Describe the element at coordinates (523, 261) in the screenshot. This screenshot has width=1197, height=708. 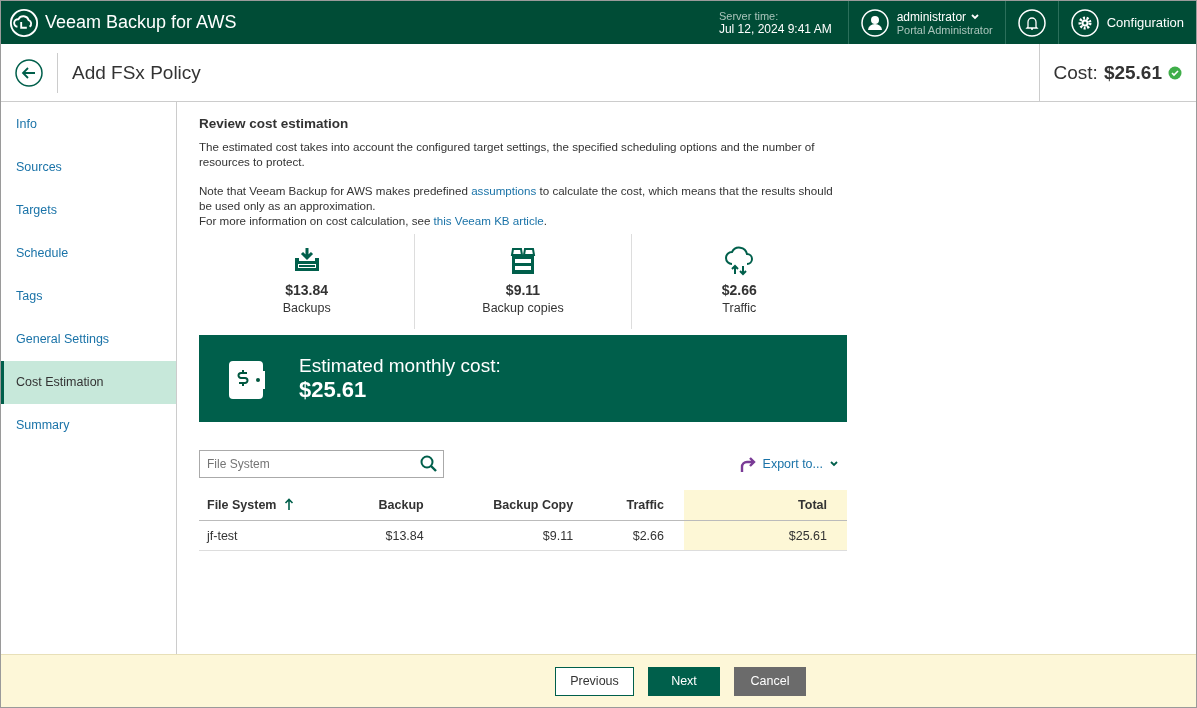
I see `server-icon` at that location.